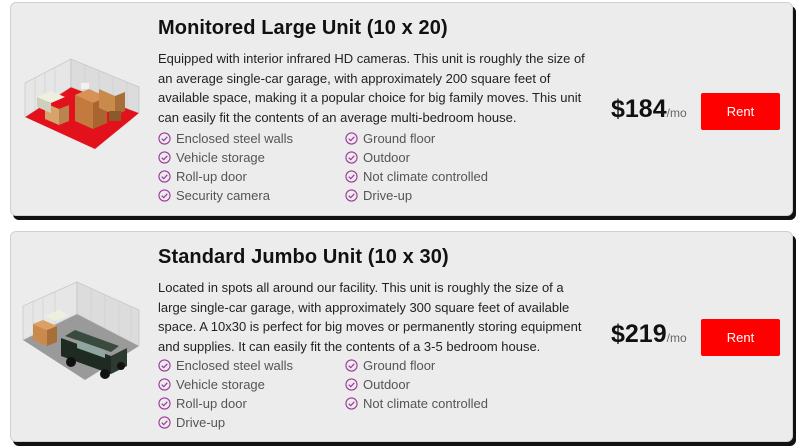 The image size is (801, 447). I want to click on unit-price: $219/mo, so click(649, 334).